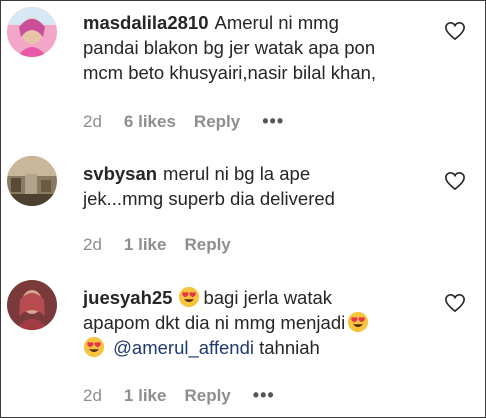  What do you see at coordinates (214, 322) in the screenshot?
I see `comment-line: apapom dkt dia ni mmg menjadi` at bounding box center [214, 322].